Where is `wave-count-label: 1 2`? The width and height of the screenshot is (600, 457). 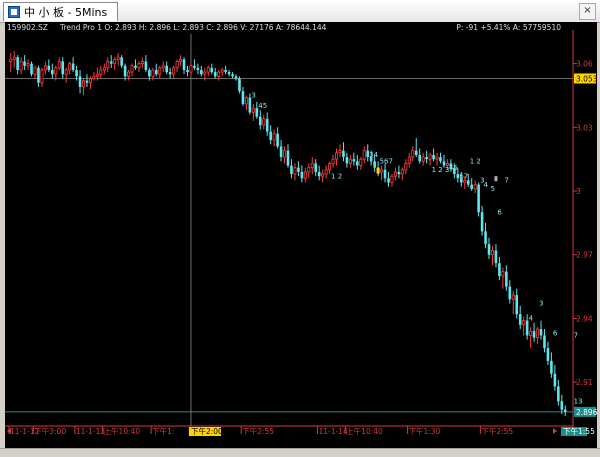
wave-count-label: 1 2 is located at coordinates (336, 176).